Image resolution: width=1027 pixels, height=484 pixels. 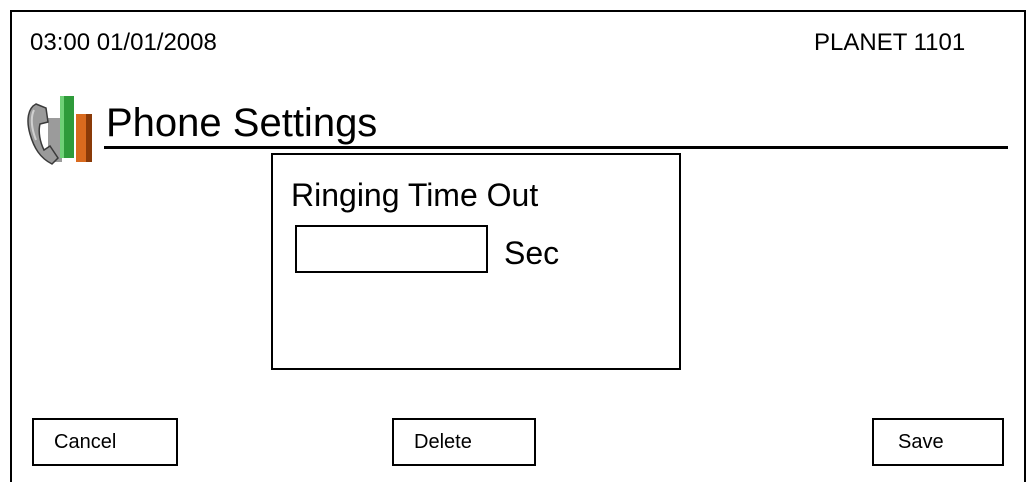 I want to click on unit-label: Sec, so click(x=532, y=253).